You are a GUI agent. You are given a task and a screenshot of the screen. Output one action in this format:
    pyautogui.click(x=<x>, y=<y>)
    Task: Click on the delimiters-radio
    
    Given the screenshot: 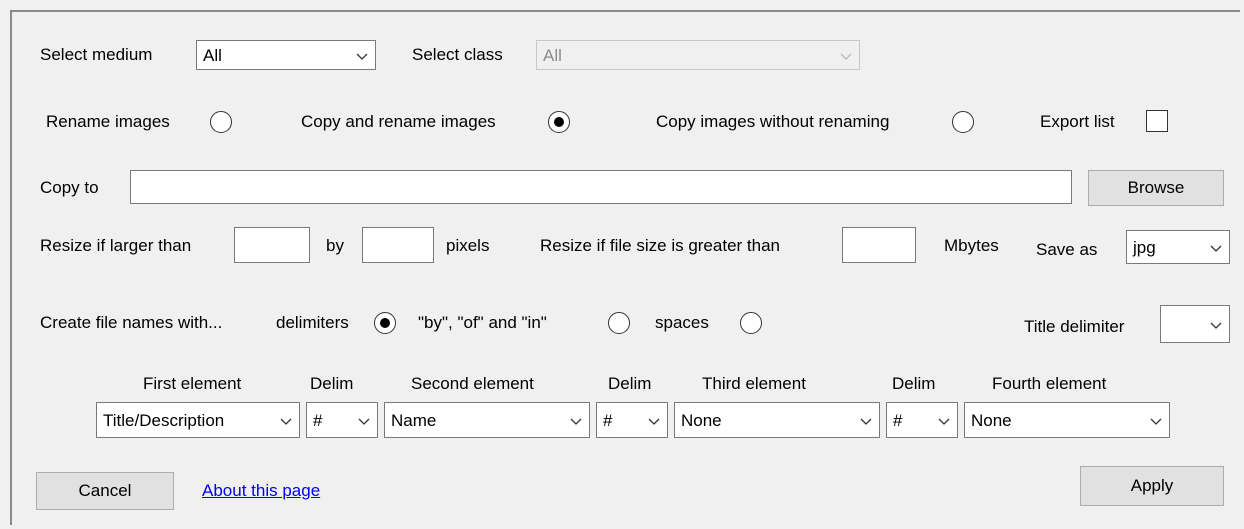 What is the action you would take?
    pyautogui.click(x=385, y=323)
    